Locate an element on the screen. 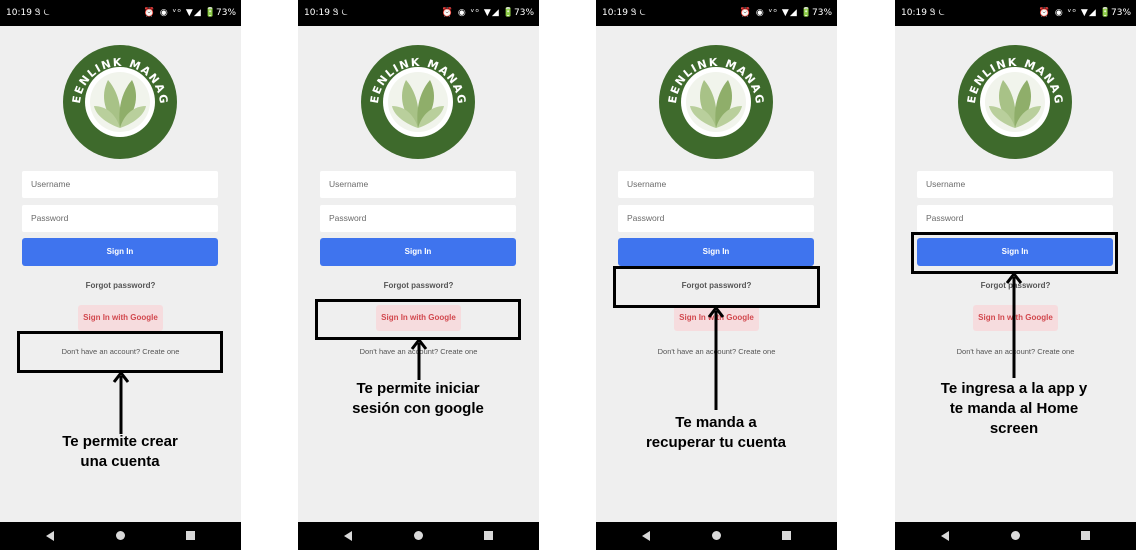  caption-create-account: Te permite crear una cuenta is located at coordinates (120, 451).